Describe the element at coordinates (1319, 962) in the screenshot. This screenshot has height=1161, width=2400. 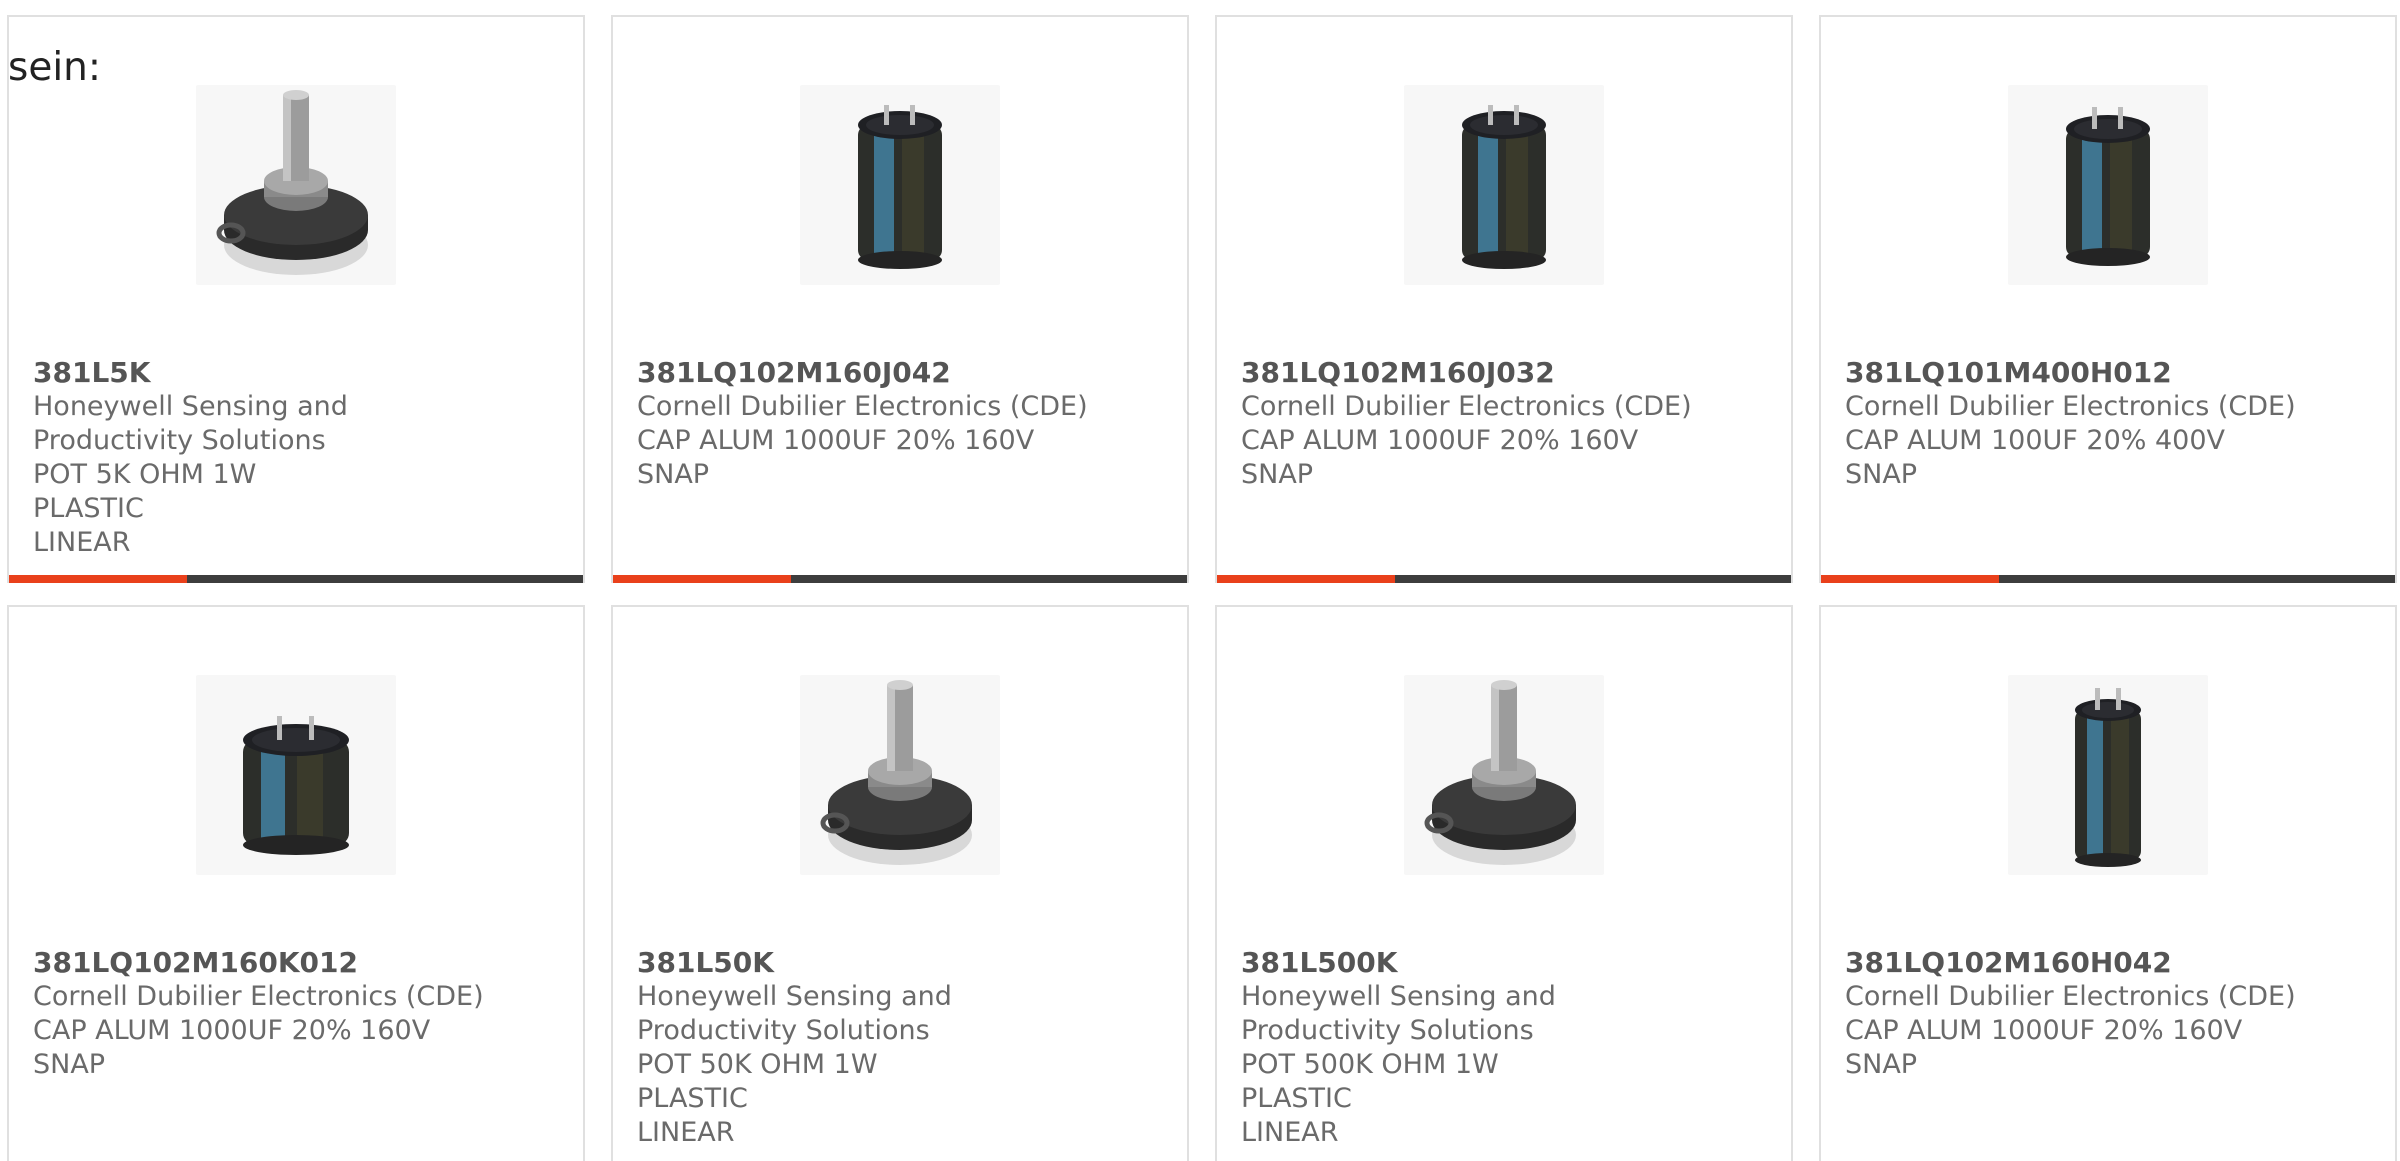
I see `part-number: 381L500K` at that location.